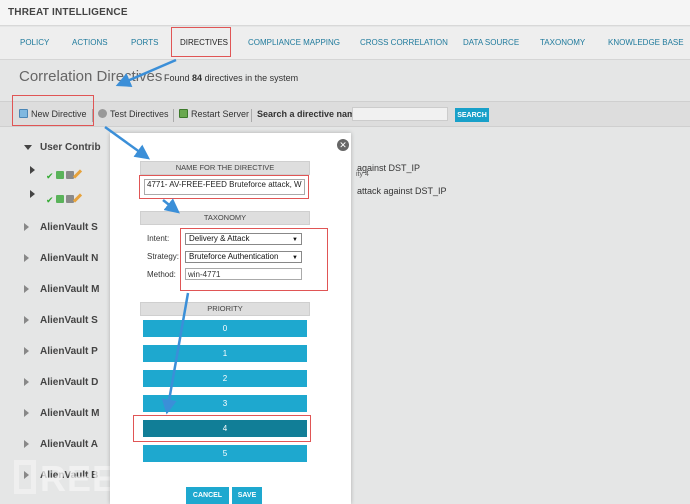 This screenshot has width=690, height=504. I want to click on tab-actions: ACTIONS, so click(90, 42).